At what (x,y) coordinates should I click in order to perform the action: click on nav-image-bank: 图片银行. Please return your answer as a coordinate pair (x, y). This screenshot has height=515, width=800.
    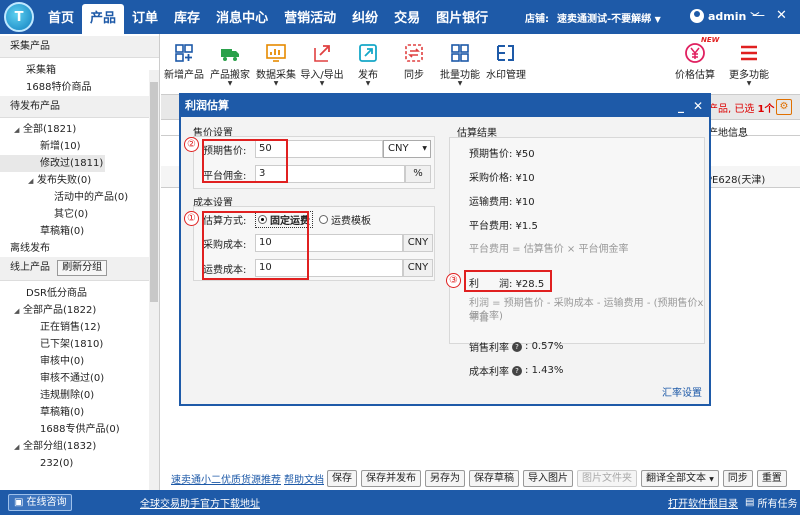
    Looking at the image, I should click on (462, 19).